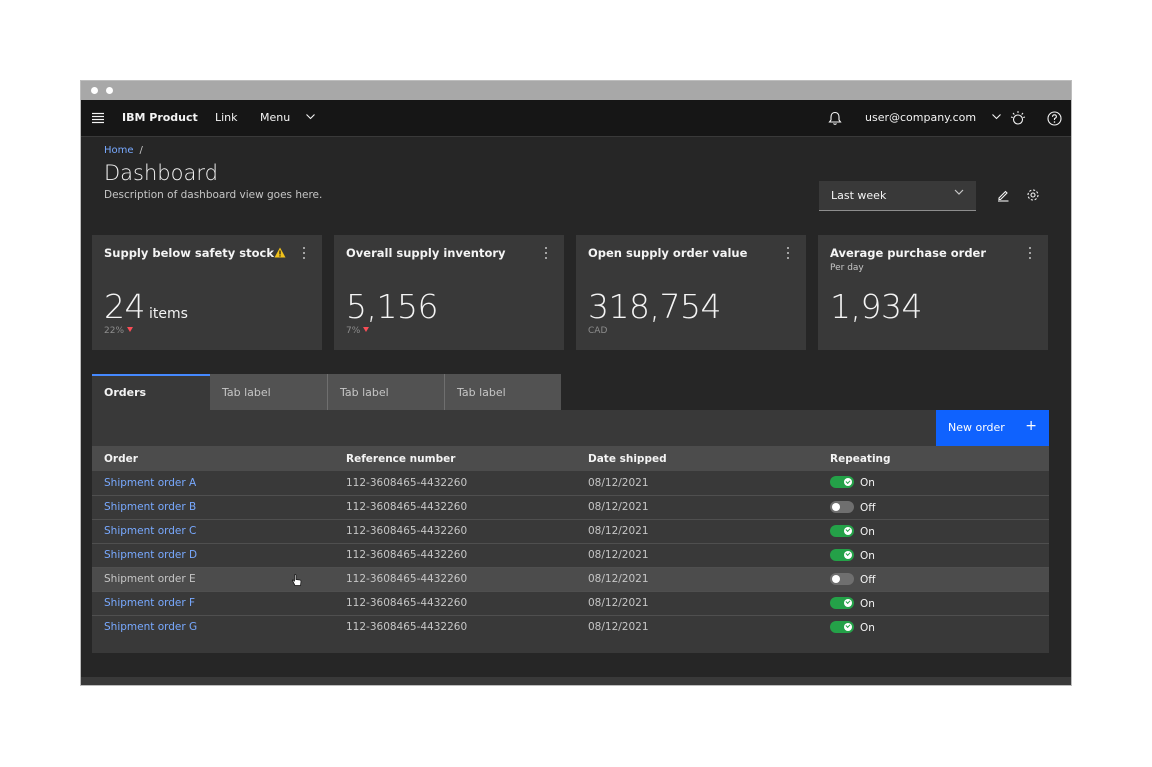 This screenshot has width=1152, height=767. Describe the element at coordinates (598, 331) in the screenshot. I see `tile-currency: CAD` at that location.